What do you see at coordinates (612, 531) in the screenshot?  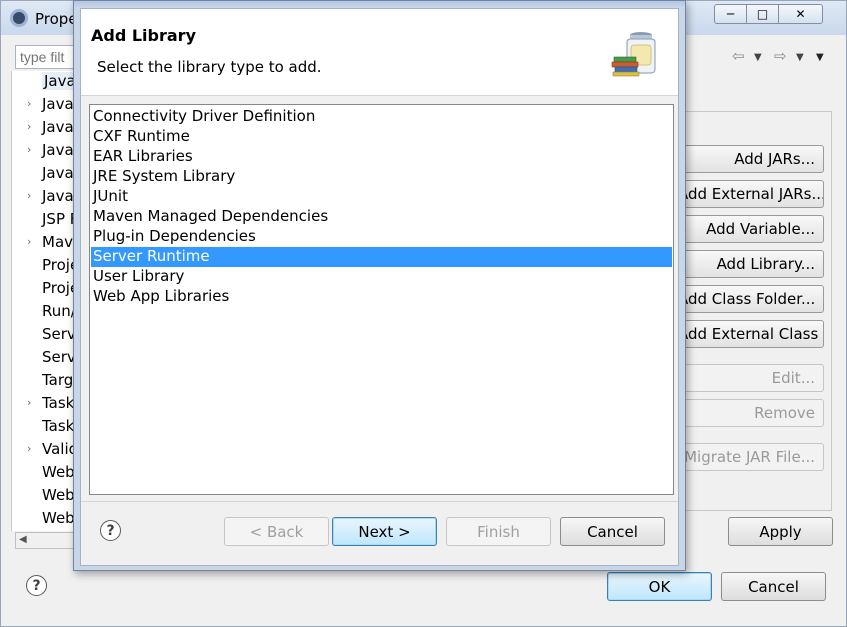 I see `dialog-cancel-button: Cancel` at bounding box center [612, 531].